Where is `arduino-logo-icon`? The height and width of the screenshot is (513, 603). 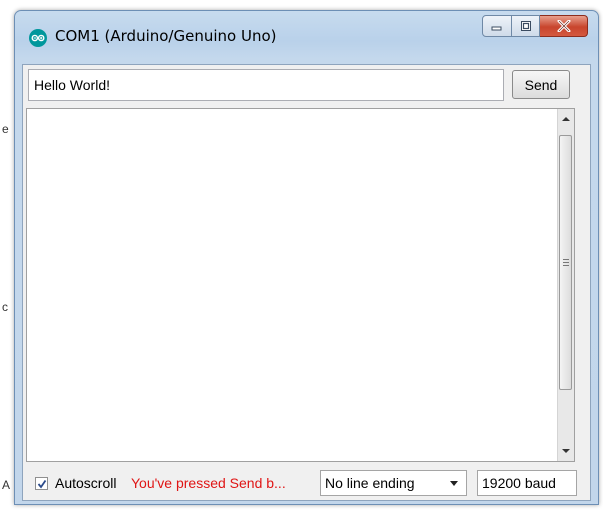
arduino-logo-icon is located at coordinates (38, 38).